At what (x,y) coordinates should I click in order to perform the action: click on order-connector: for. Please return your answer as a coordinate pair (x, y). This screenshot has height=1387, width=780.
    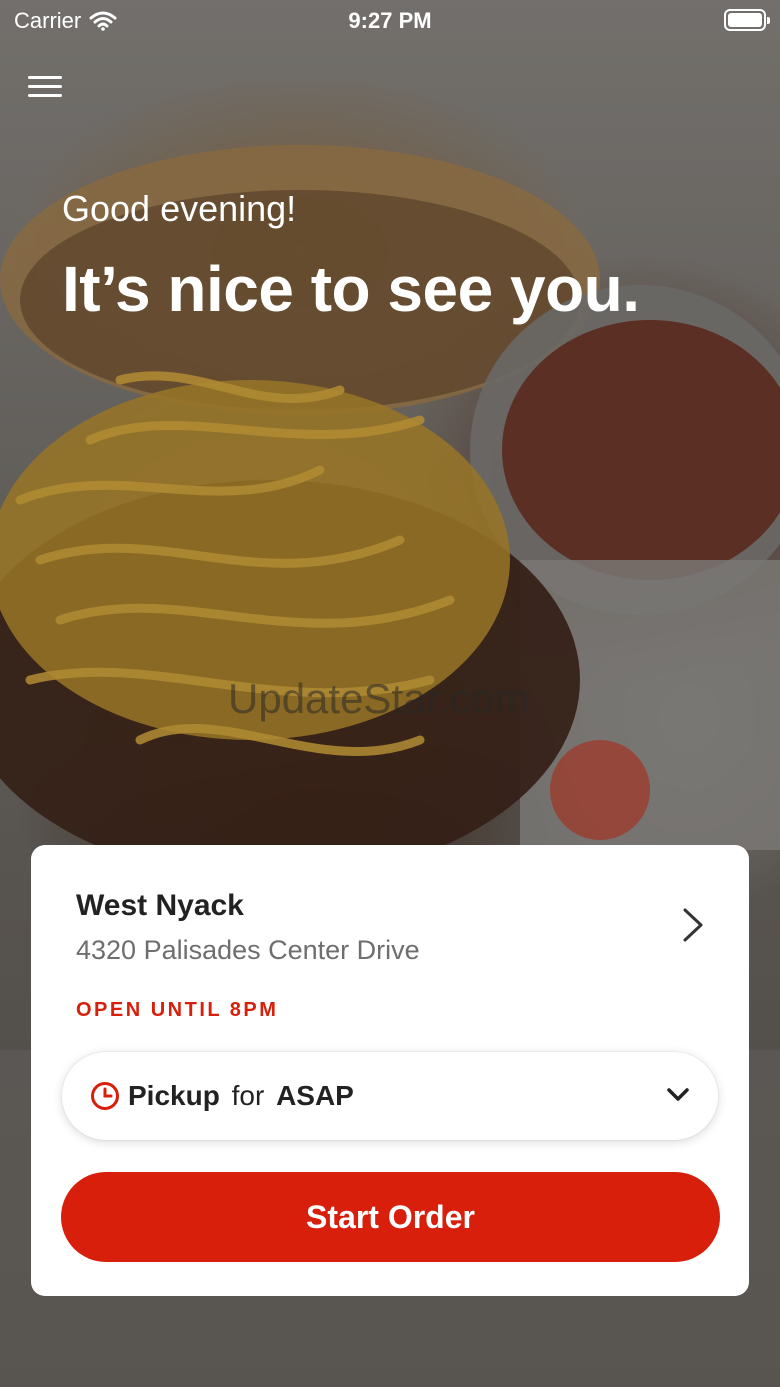
    Looking at the image, I should click on (248, 1095).